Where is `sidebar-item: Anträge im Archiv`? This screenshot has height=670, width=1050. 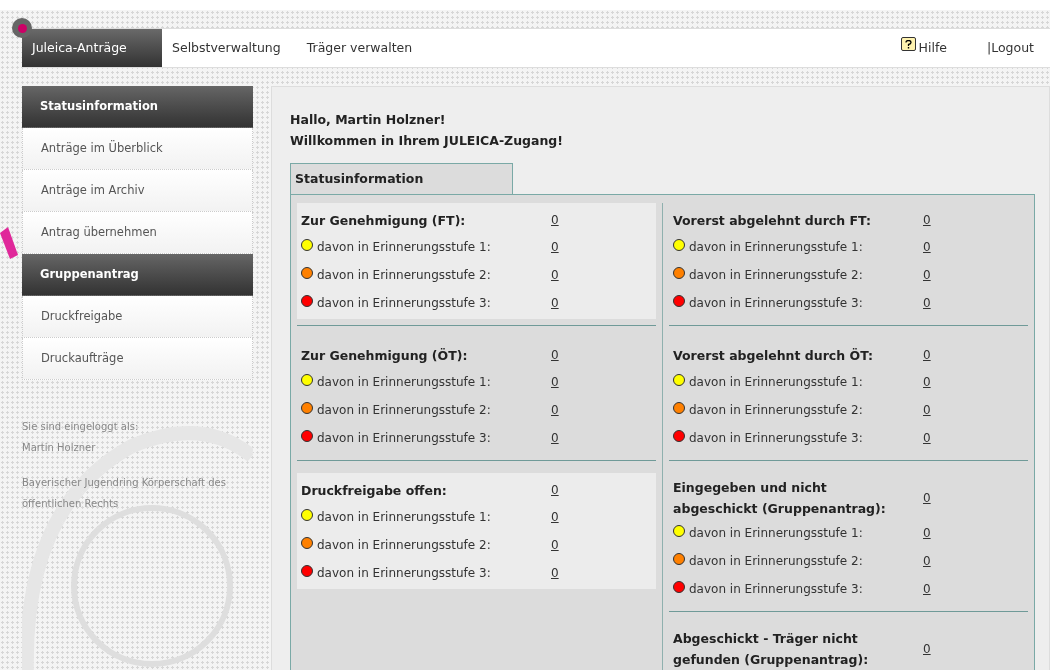
sidebar-item: Anträge im Archiv is located at coordinates (137, 191).